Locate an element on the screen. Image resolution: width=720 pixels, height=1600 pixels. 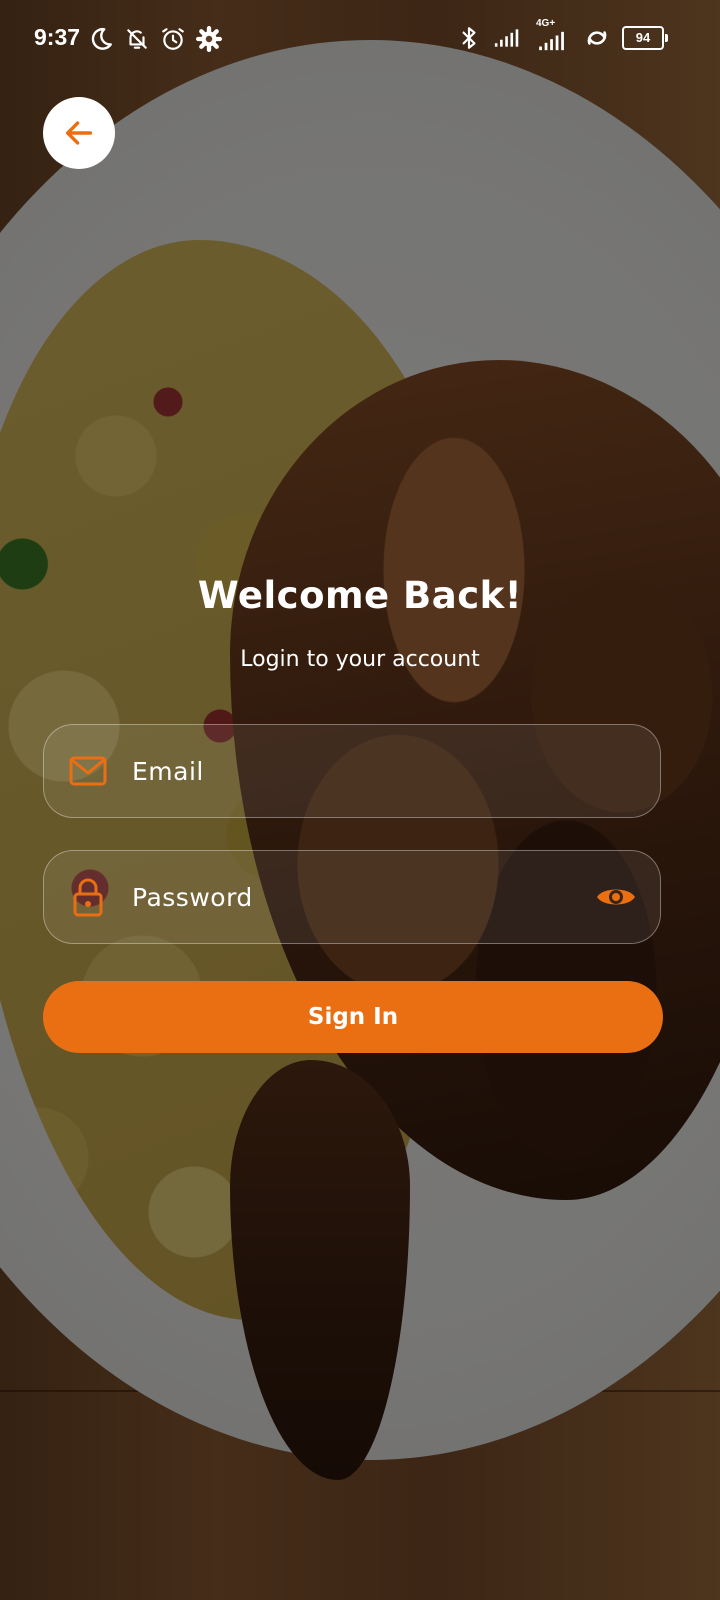
email-field is located at coordinates (352, 771).